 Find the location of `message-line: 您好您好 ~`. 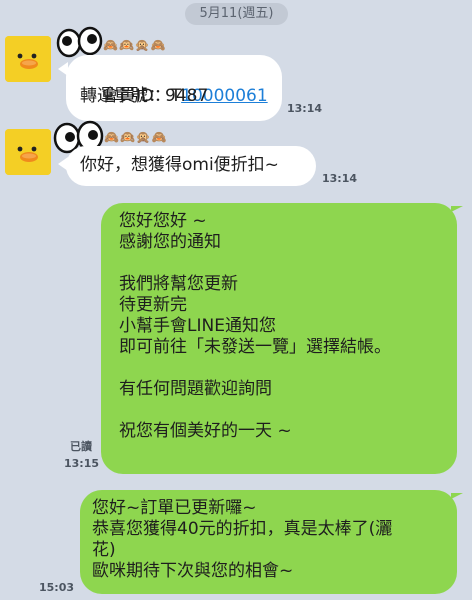

message-line: 您好您好 ~ is located at coordinates (163, 221).